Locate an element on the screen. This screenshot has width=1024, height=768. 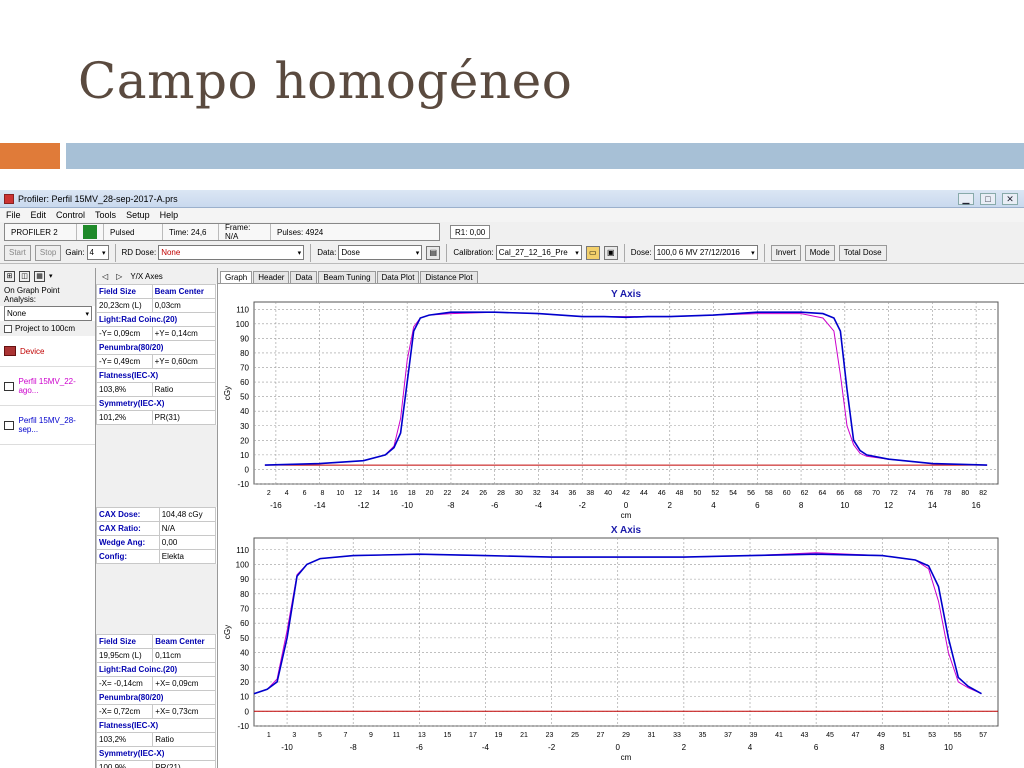
detector-label: 33 is located at coordinates (677, 735).